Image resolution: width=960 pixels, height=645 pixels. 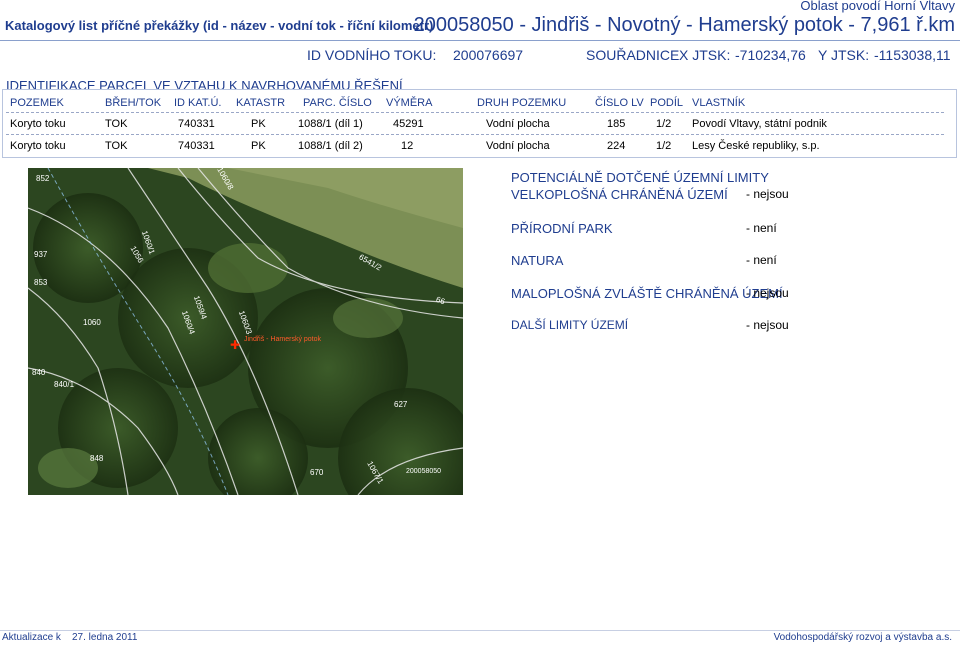 What do you see at coordinates (480, 630) in the screenshot?
I see `footer-divider` at bounding box center [480, 630].